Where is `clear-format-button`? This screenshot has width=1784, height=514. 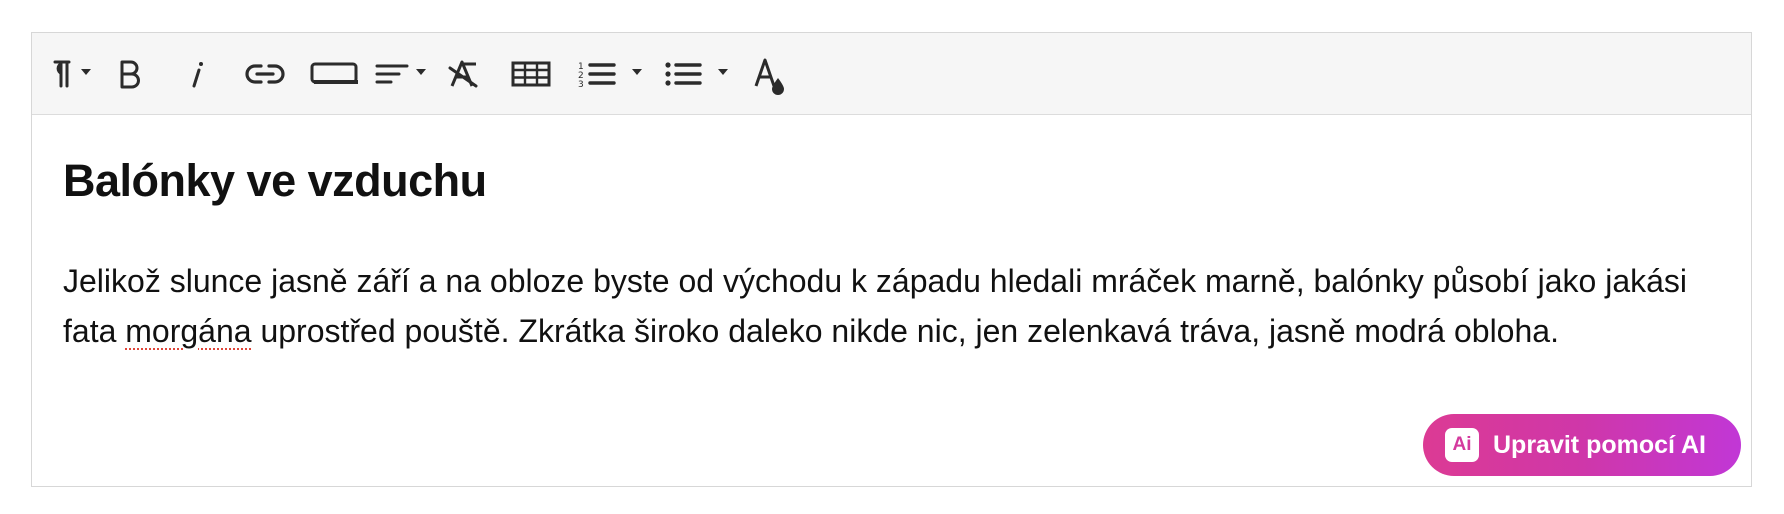
clear-format-button is located at coordinates (464, 74).